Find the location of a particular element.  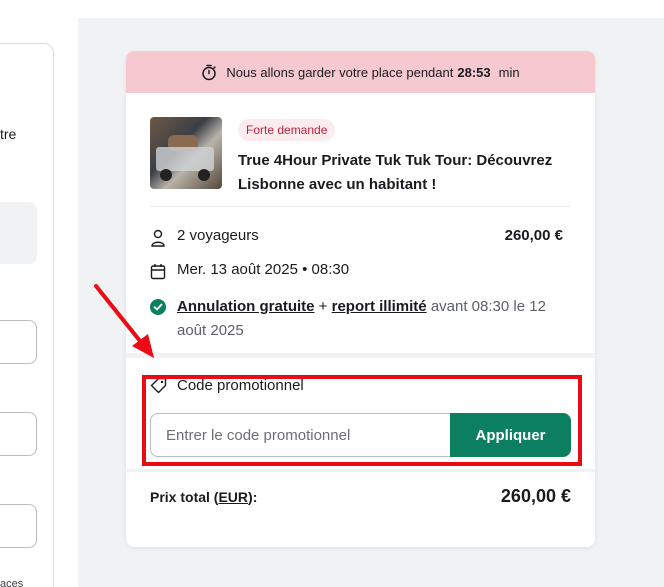

tuk-tuk-photo is located at coordinates (186, 153).